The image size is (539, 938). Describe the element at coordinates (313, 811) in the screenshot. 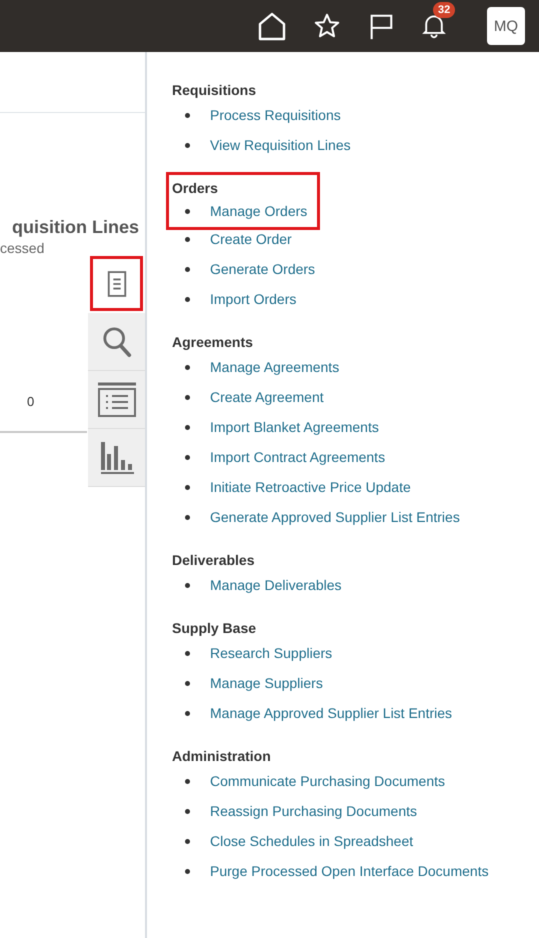

I see `menu-link: Reassign Purchasing Documents` at that location.